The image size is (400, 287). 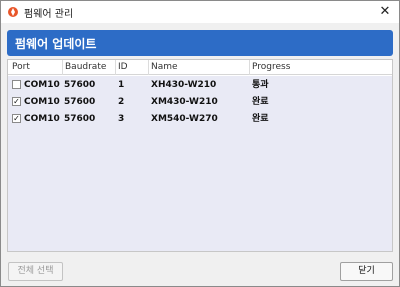 I want to click on window-title: 펌웨어 관리, so click(x=49, y=14).